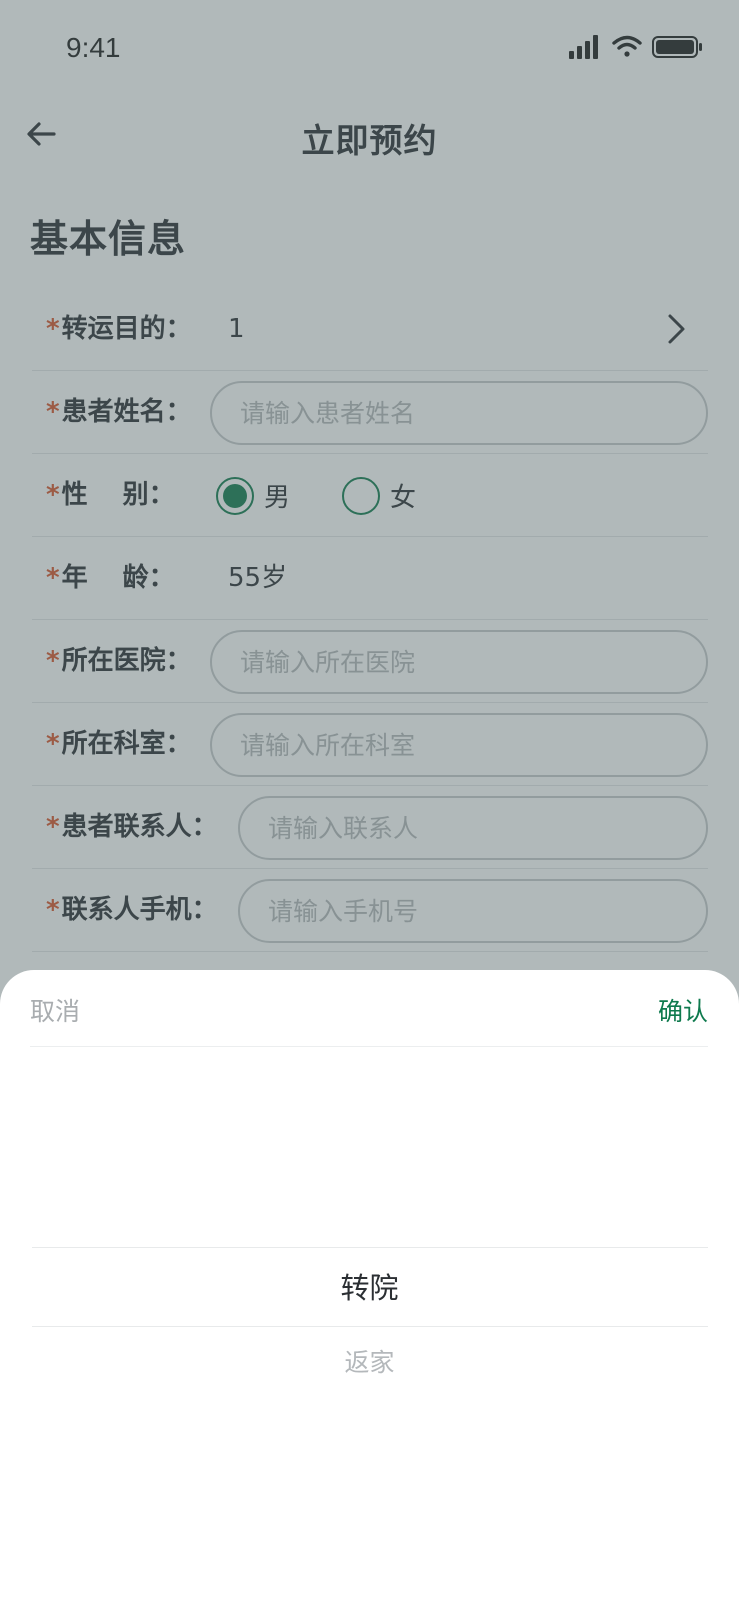 The height and width of the screenshot is (1600, 739). Describe the element at coordinates (683, 1010) in the screenshot. I see `confirm-button: 确认` at that location.